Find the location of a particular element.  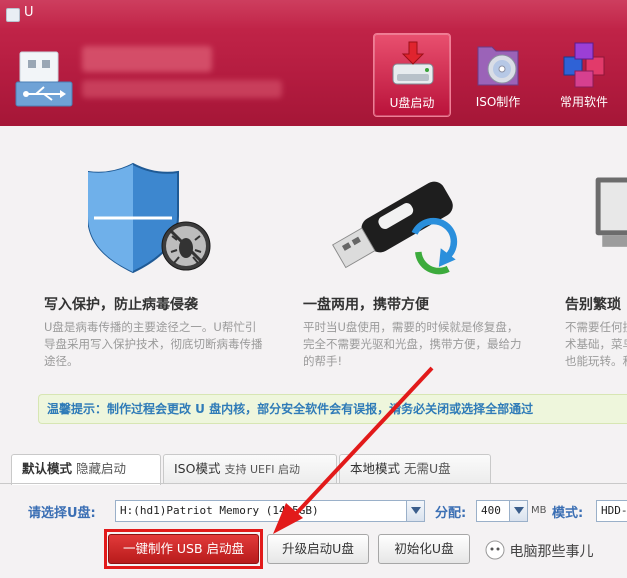

mode-select-value: HDD- is located at coordinates (614, 510).